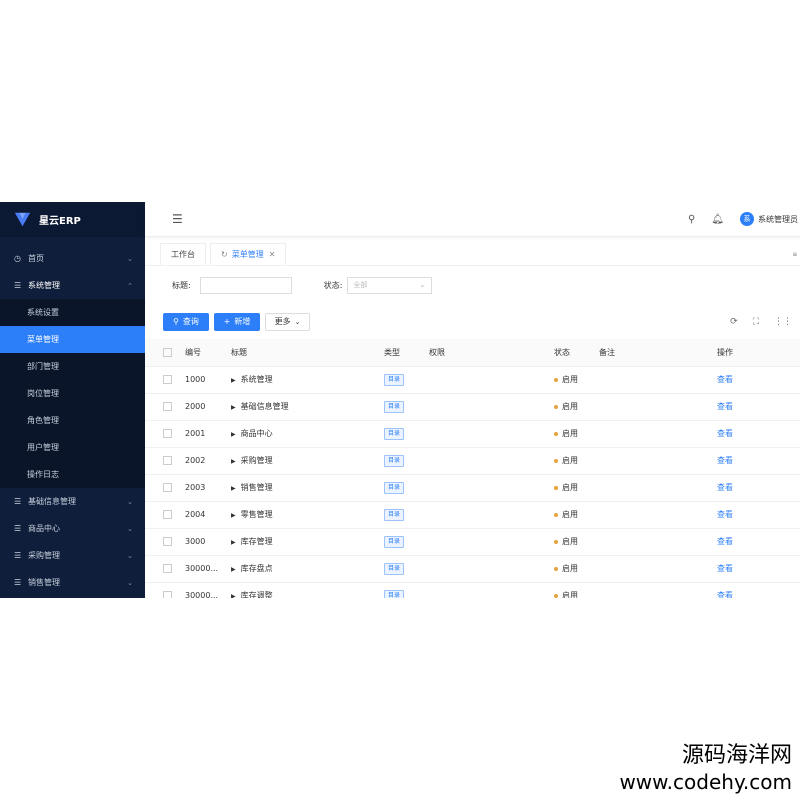  What do you see at coordinates (472, 514) in the screenshot?
I see `table-row: 2004 ▶ 零售管理 目录 启用 查看` at bounding box center [472, 514].